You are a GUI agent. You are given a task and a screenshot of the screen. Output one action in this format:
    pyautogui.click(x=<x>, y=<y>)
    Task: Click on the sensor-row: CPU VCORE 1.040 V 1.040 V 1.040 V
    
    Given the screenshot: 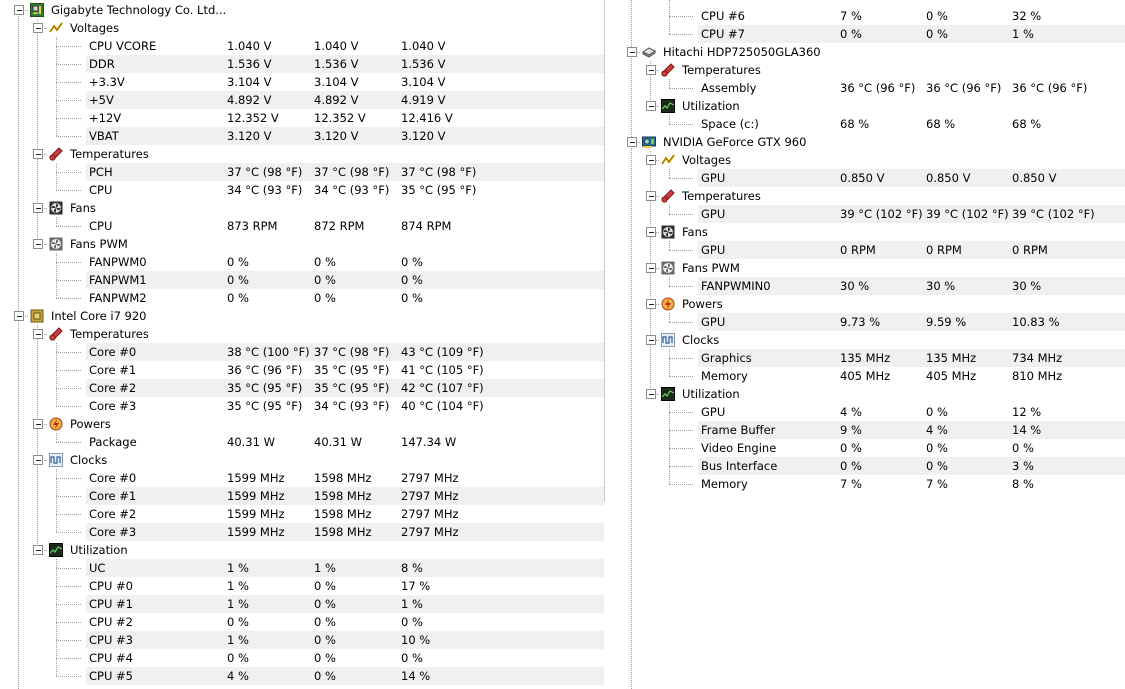 What is the action you would take?
    pyautogui.click(x=302, y=46)
    